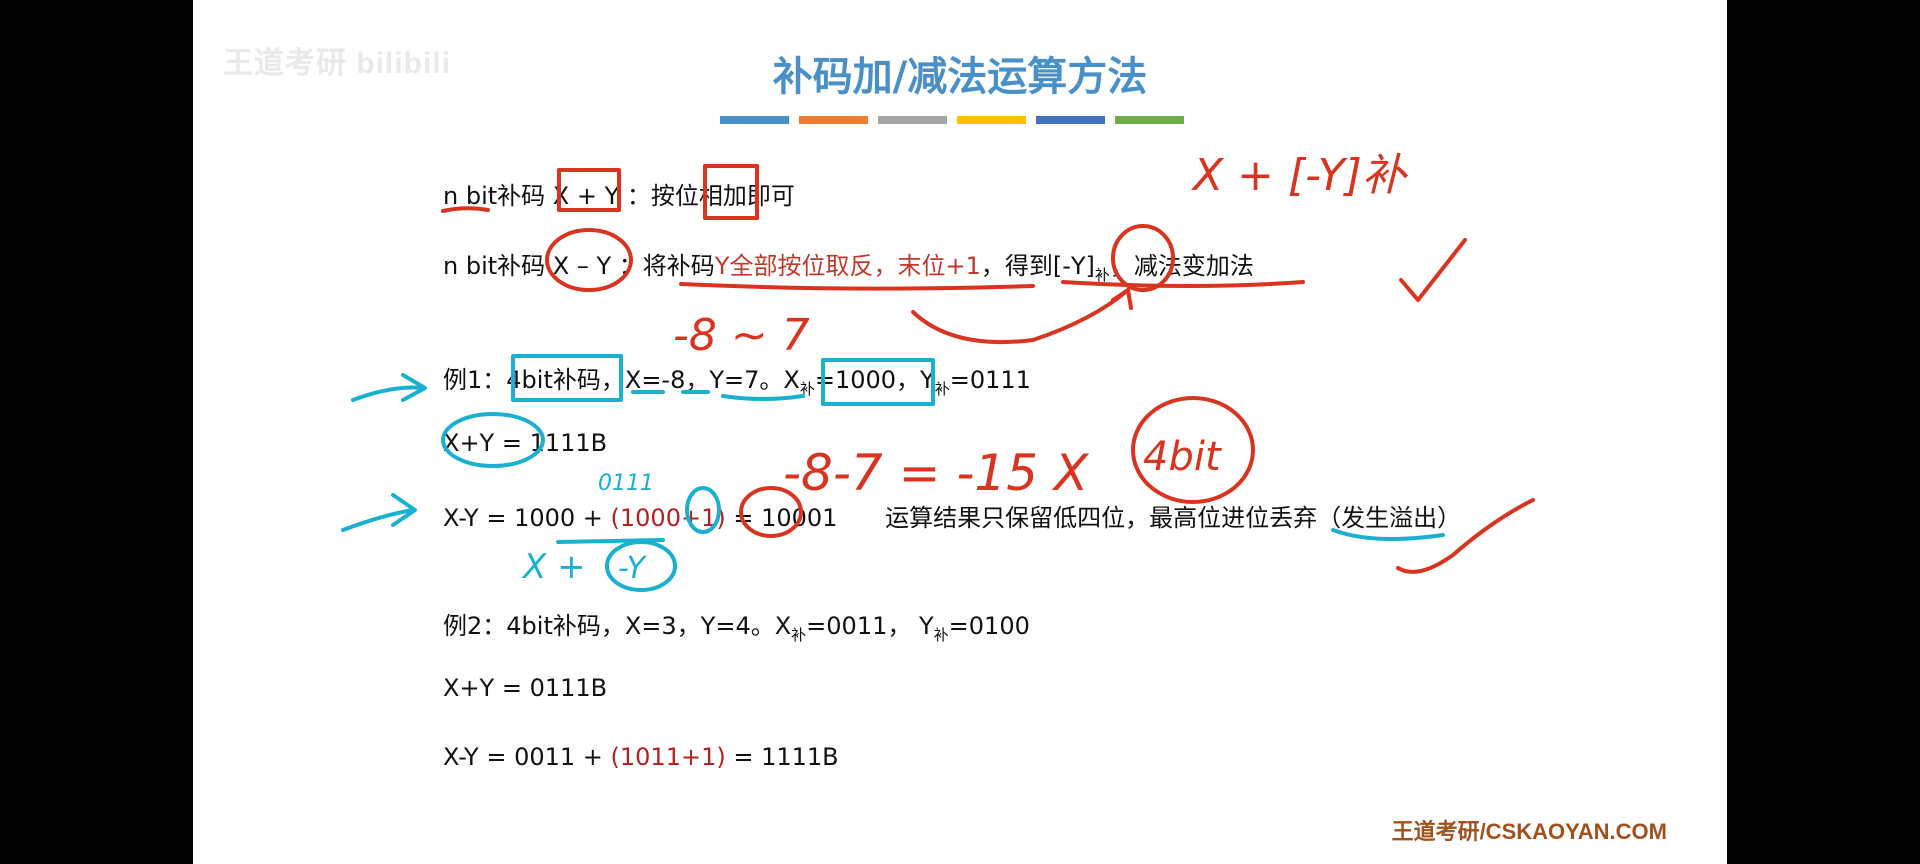  I want to click on highlight-text: Y全部按位取反，末位+1, so click(847, 266).